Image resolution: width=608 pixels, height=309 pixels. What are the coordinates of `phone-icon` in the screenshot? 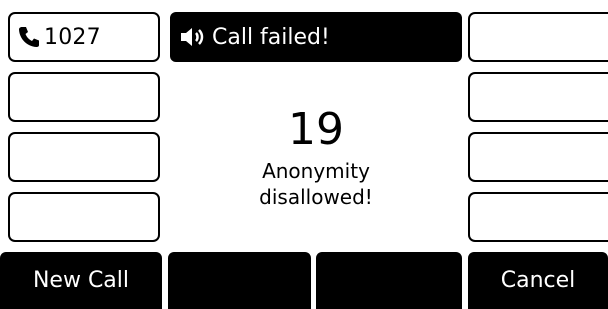 It's located at (29, 37).